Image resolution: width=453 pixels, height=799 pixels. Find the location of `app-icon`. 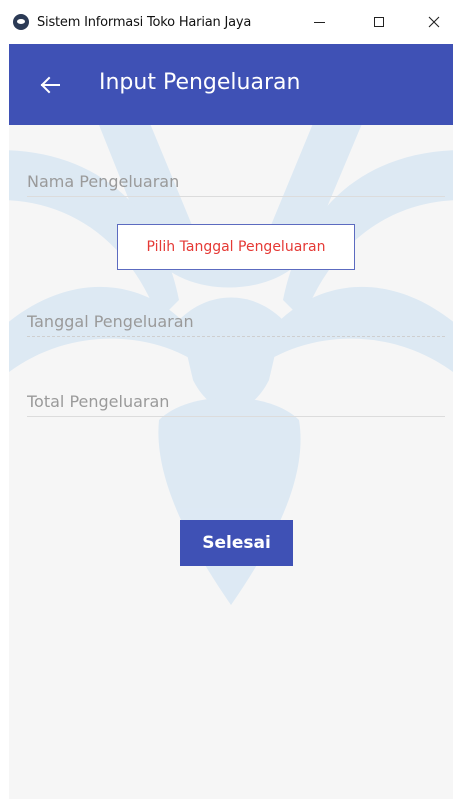

app-icon is located at coordinates (21, 22).